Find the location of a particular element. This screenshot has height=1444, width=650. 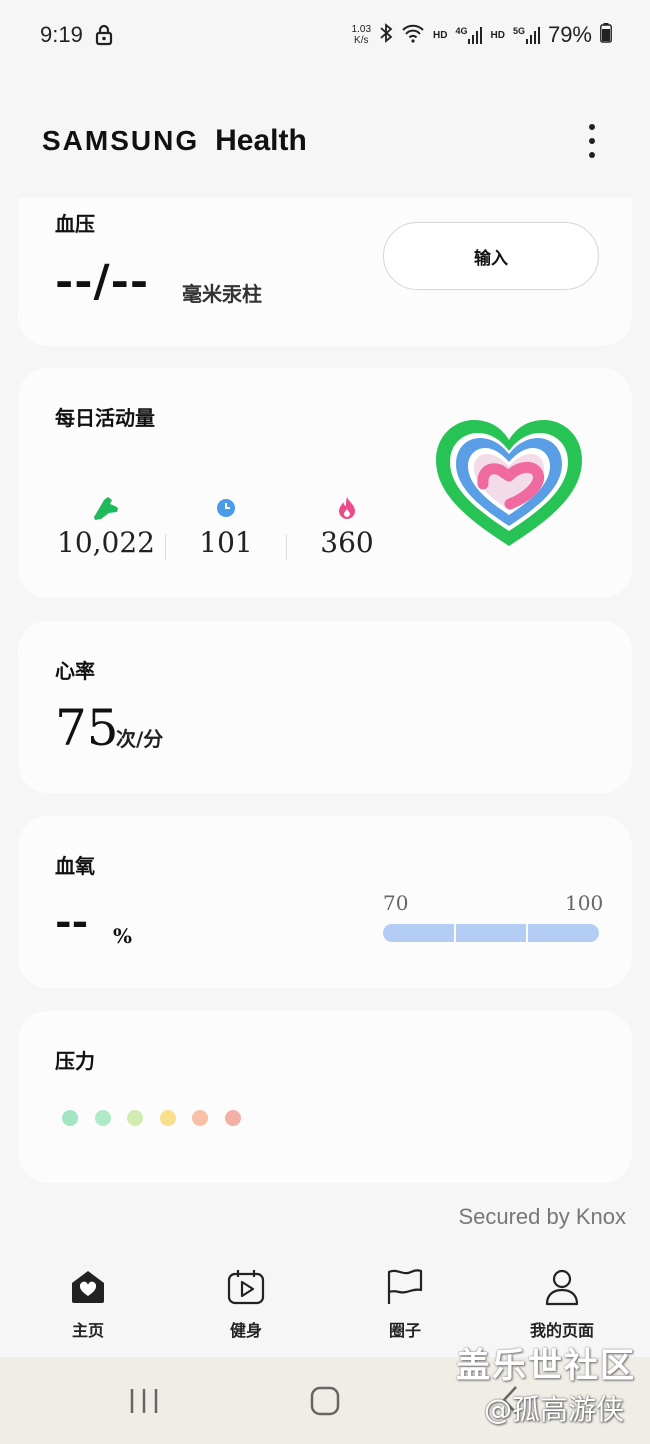

nav-my-page: 我的页面 is located at coordinates (562, 1304).